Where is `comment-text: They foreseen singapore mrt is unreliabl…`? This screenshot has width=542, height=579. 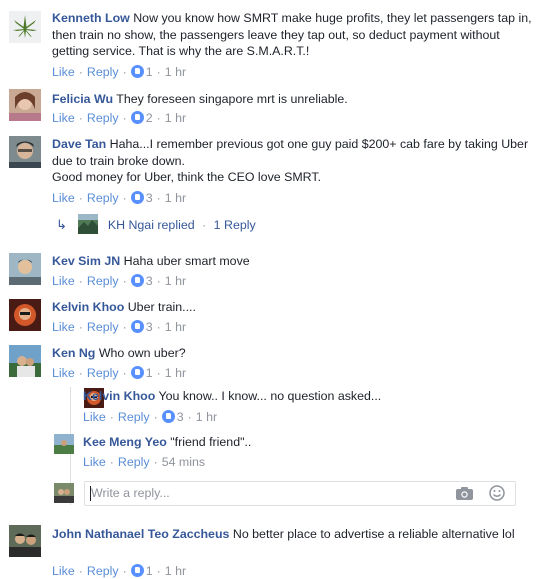
comment-text: They foreseen singapore mrt is unreliabl… is located at coordinates (232, 99).